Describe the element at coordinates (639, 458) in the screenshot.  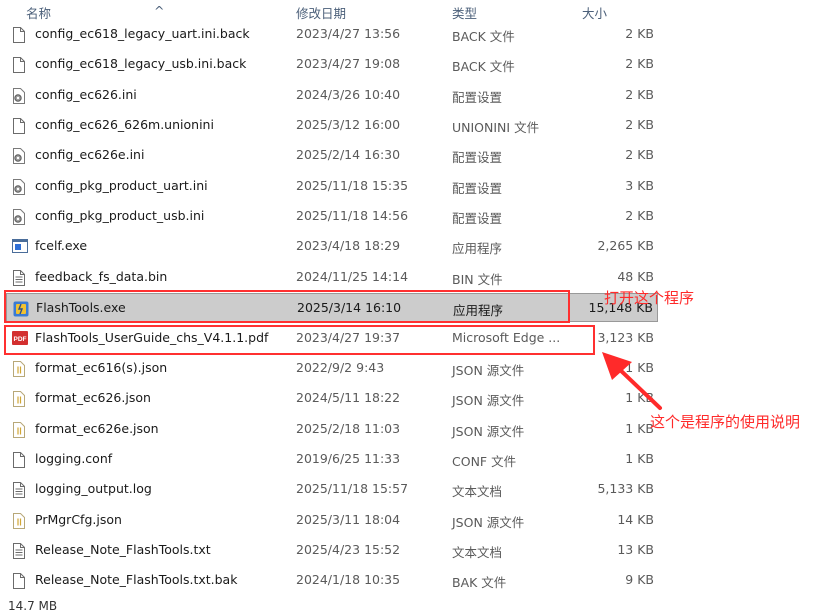
I see `file-size: 1 KB` at that location.